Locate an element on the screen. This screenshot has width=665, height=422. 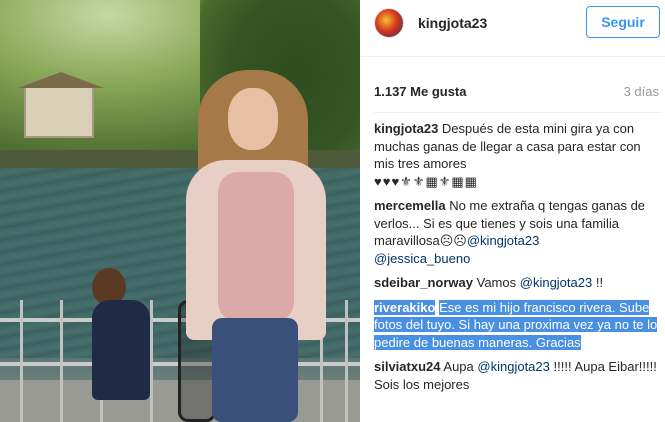
comment-item: sdeibar_norway Vamos @kingjota23 !! is located at coordinates (518, 283).